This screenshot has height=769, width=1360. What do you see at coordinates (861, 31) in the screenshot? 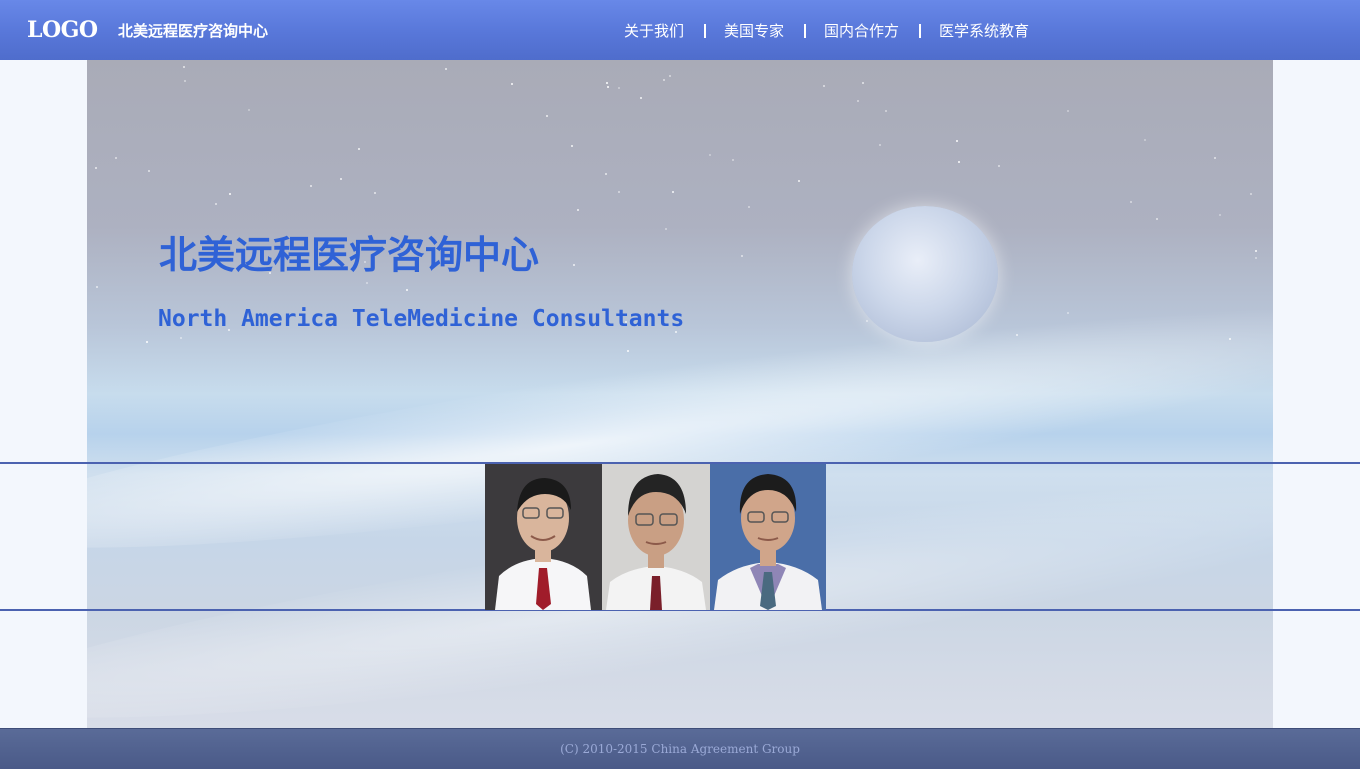
I see `nav-domestic-partners: 国内合作方` at bounding box center [861, 31].